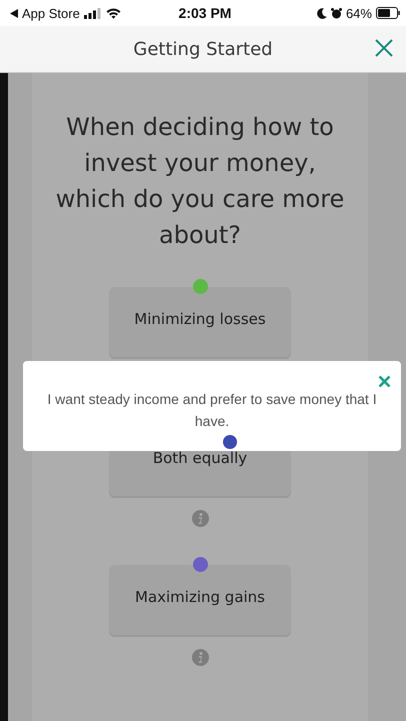 This screenshot has height=721, width=406. I want to click on back-label: App Store, so click(51, 13).